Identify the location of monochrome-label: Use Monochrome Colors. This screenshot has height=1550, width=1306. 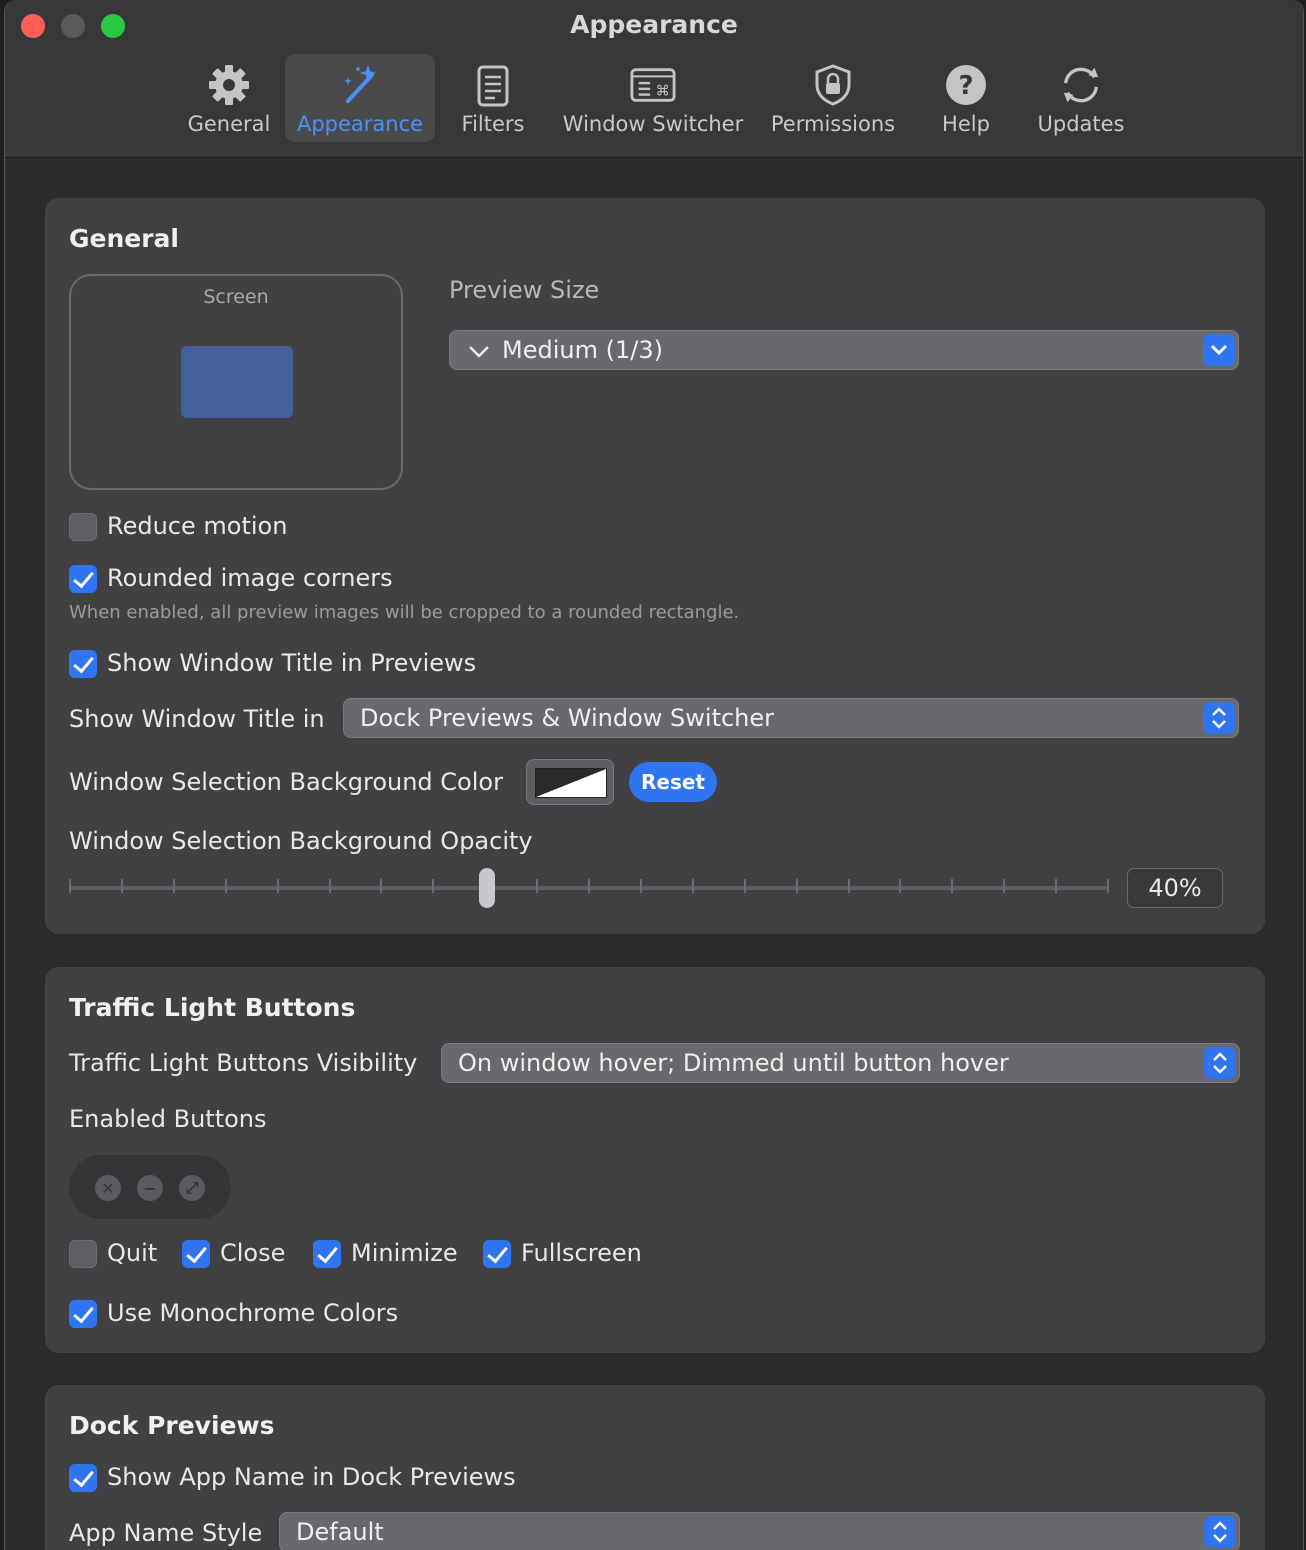
(253, 1313).